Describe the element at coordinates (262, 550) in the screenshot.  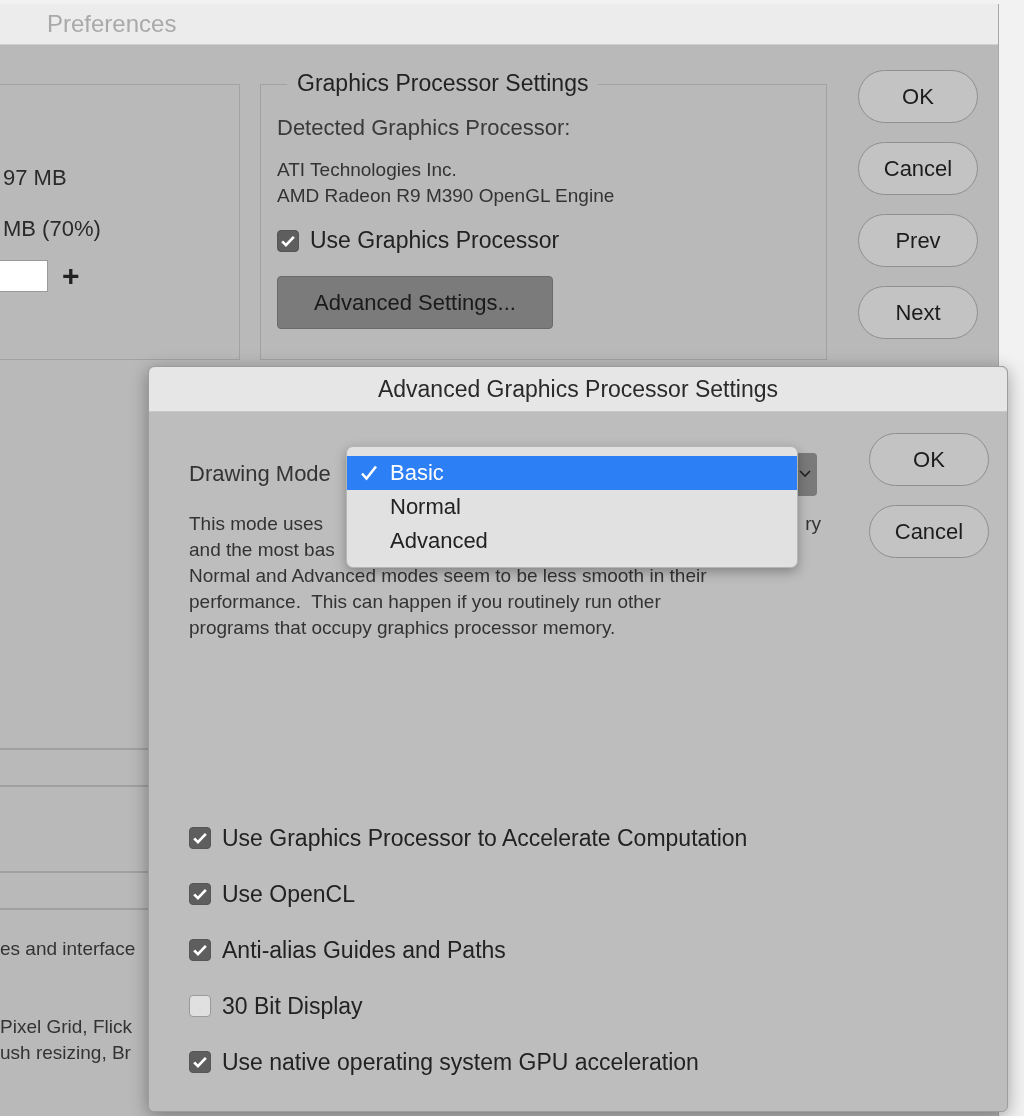
I see `description-text: and the most bas` at that location.